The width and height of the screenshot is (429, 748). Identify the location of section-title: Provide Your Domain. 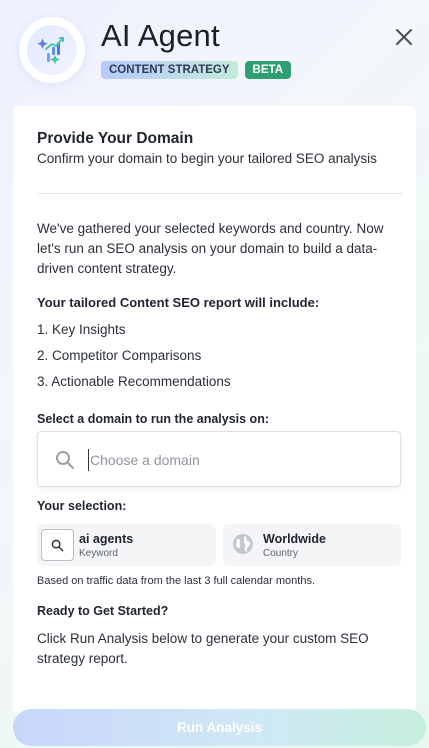
(115, 138).